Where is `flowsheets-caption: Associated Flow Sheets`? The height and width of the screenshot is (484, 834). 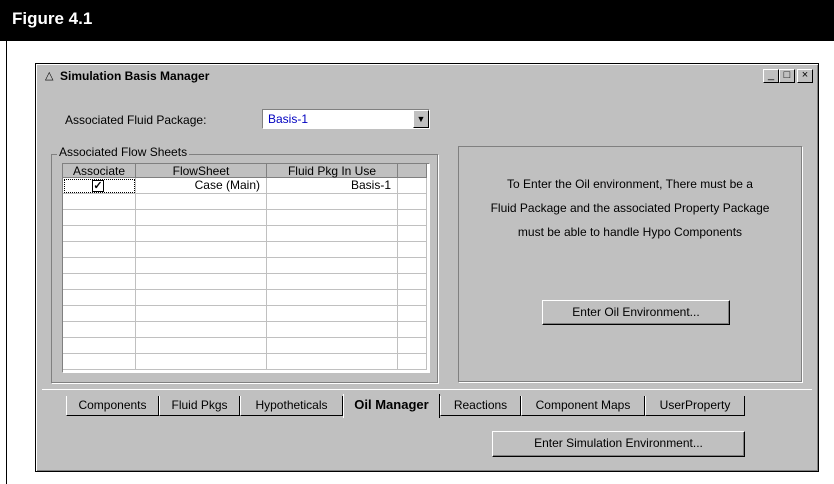 flowsheets-caption: Associated Flow Sheets is located at coordinates (123, 152).